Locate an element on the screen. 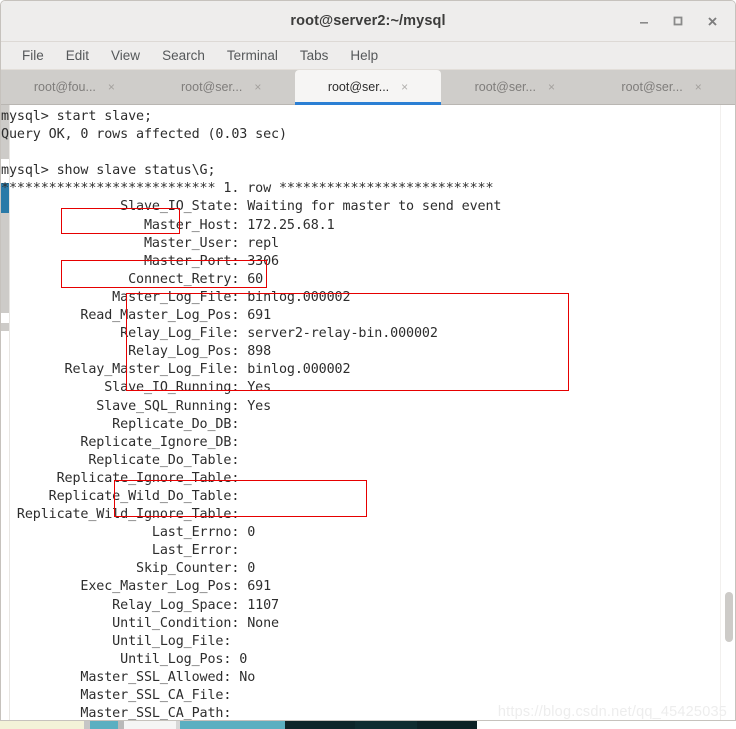  terminal-line-15: Slave_IO_Running: Yes is located at coordinates (136, 388).